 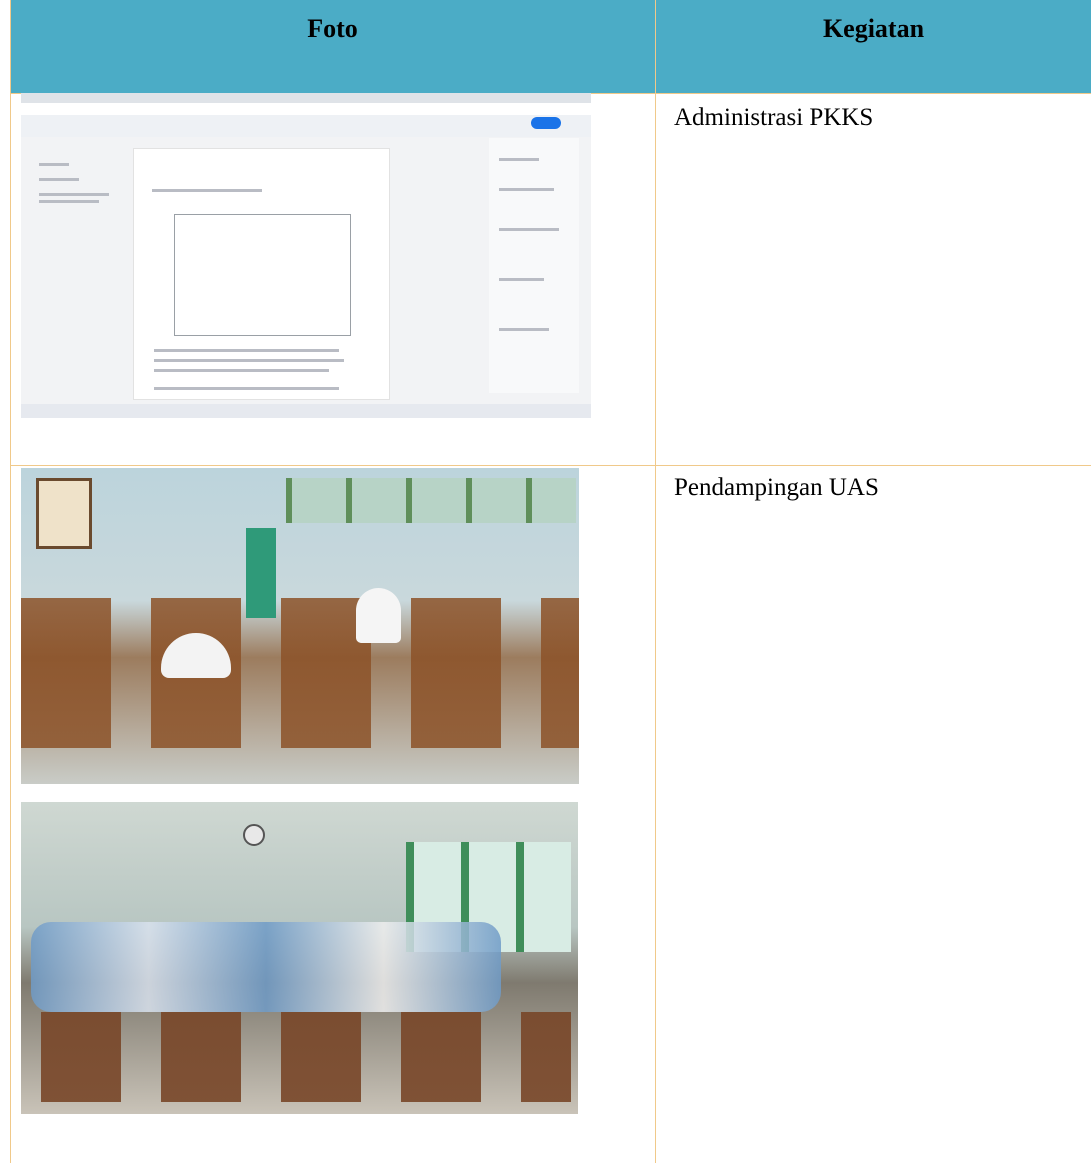 I want to click on wall-clock, so click(x=254, y=835).